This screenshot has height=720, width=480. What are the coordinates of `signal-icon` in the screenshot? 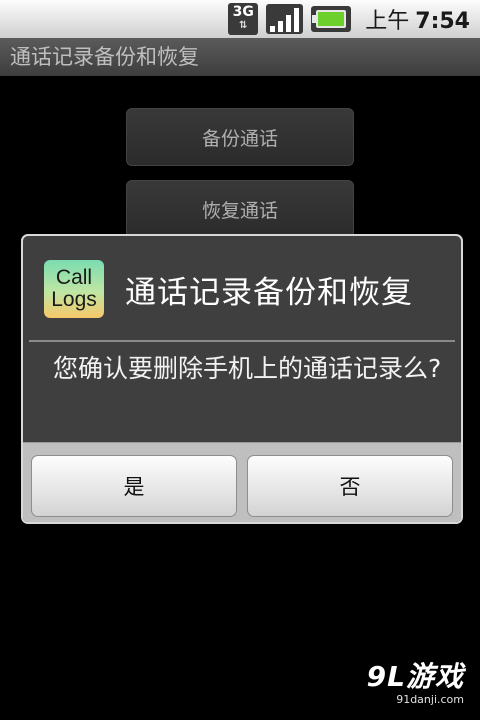 It's located at (285, 19).